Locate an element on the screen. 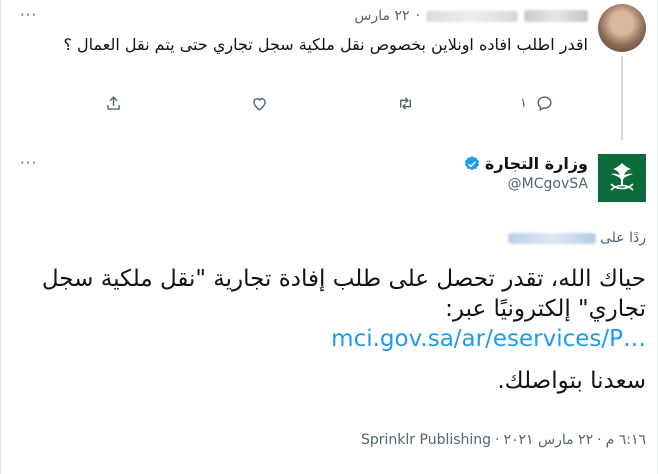  reply-button: ١ is located at coordinates (537, 103).